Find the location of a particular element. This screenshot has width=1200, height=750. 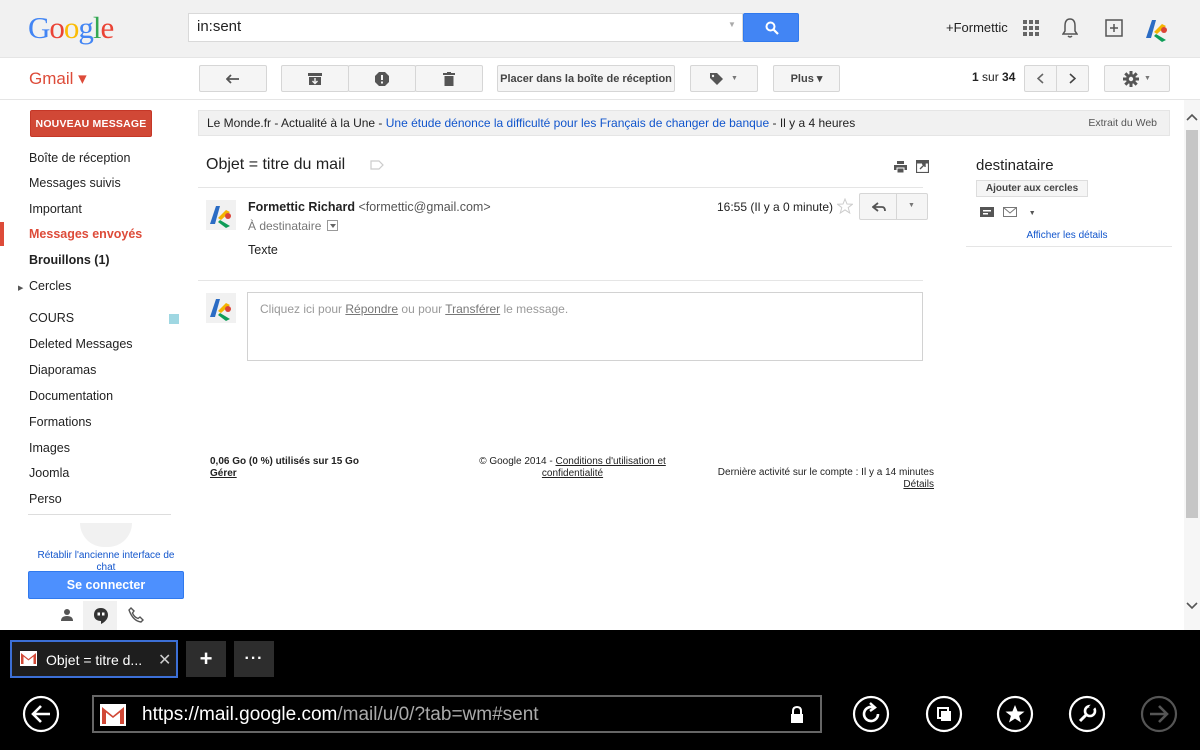

chat-bubble-shape is located at coordinates (106, 535).